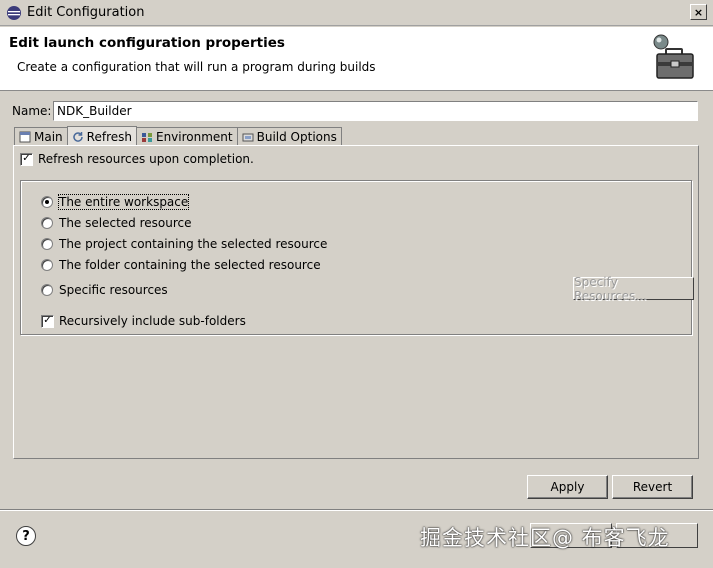 The height and width of the screenshot is (568, 713). I want to click on name-row: Name:, so click(33, 111).